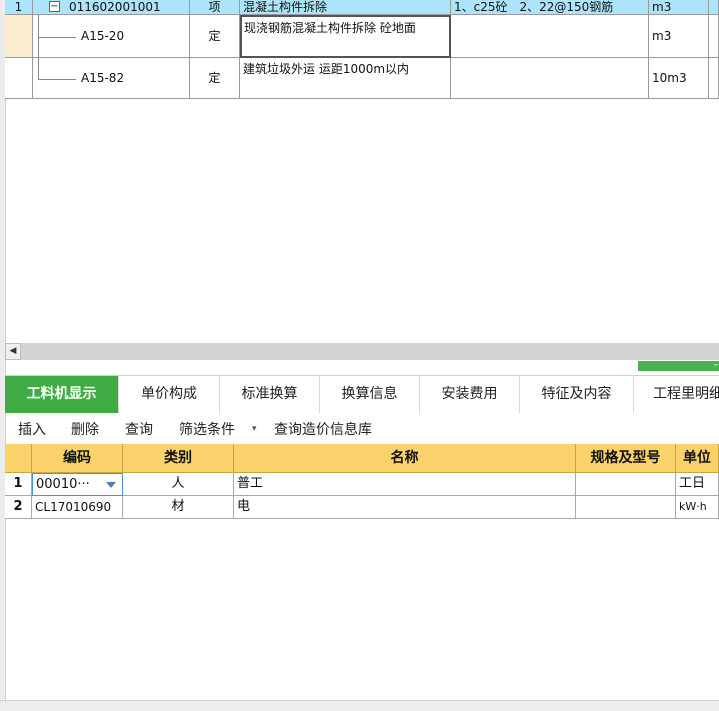  What do you see at coordinates (270, 394) in the screenshot?
I see `tab-standard-conversion: 标准换算` at bounding box center [270, 394].